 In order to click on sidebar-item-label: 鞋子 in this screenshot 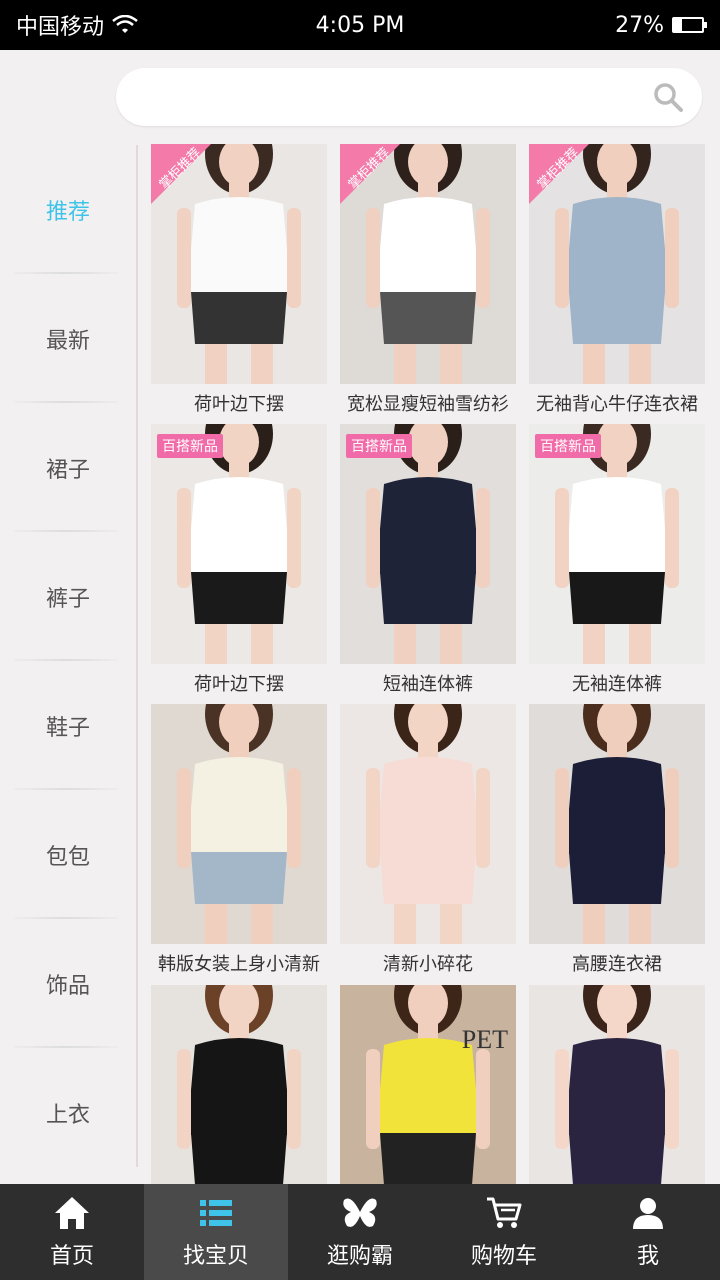, I will do `click(67, 728)`.